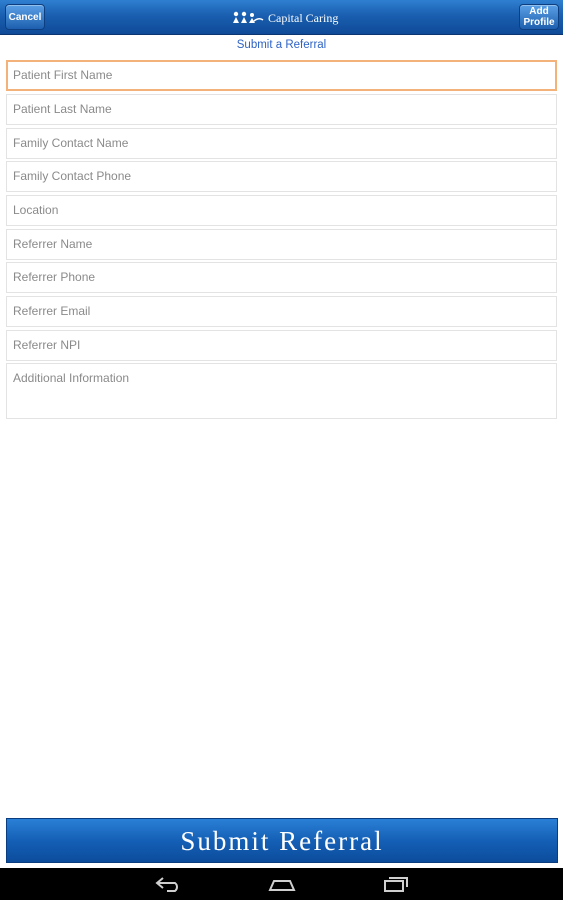 The width and height of the screenshot is (563, 900). What do you see at coordinates (281, 210) in the screenshot?
I see `location-input: Location` at bounding box center [281, 210].